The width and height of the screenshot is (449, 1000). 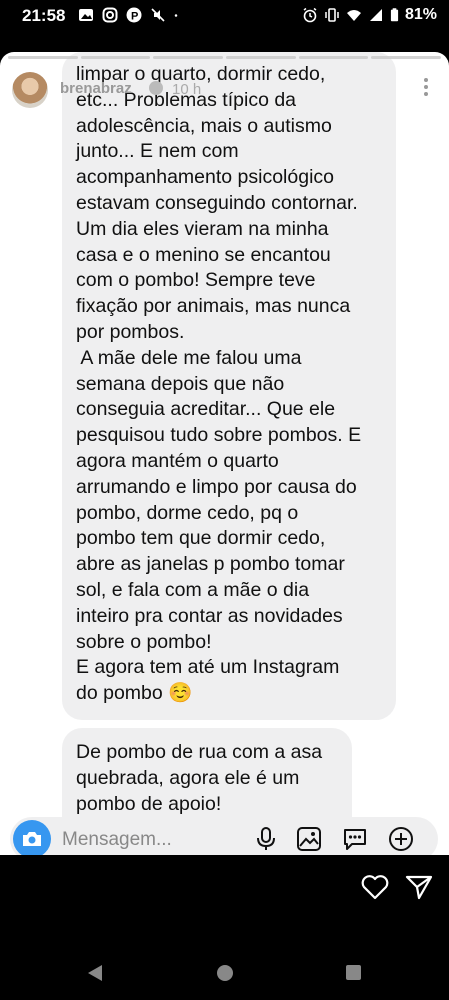 I want to click on message-line: Um dia eles vieram na minha, so click(x=202, y=228).